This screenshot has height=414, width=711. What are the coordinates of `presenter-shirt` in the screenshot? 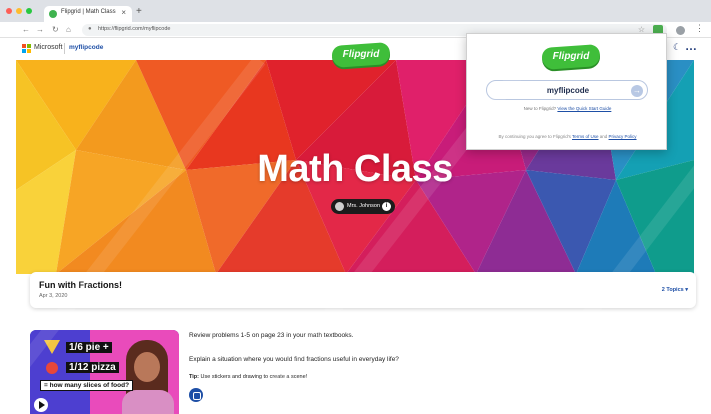 It's located at (148, 402).